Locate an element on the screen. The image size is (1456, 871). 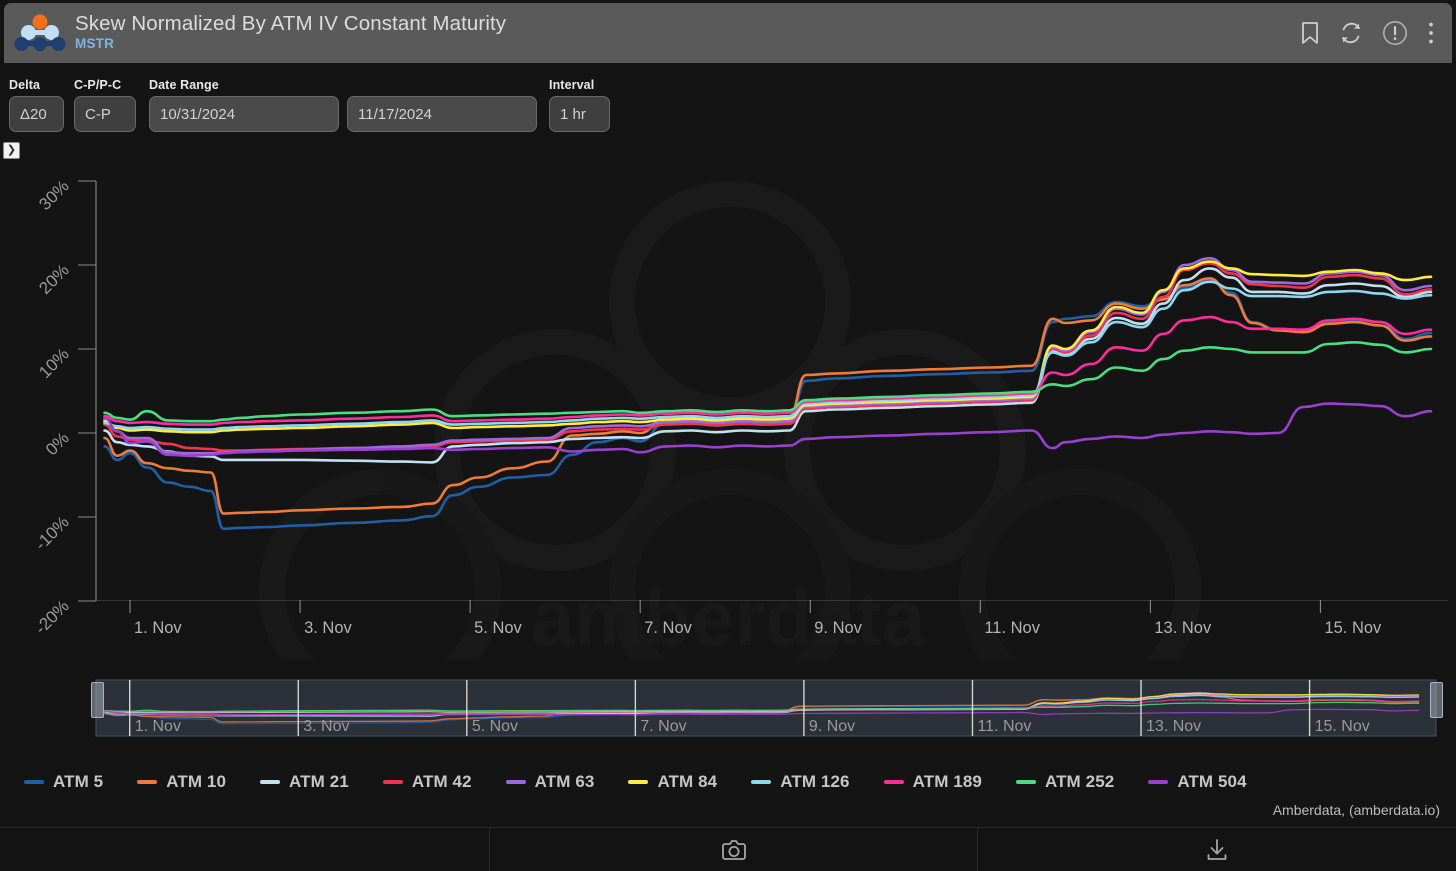
interval-control: Interval 1 hr is located at coordinates (579, 105).